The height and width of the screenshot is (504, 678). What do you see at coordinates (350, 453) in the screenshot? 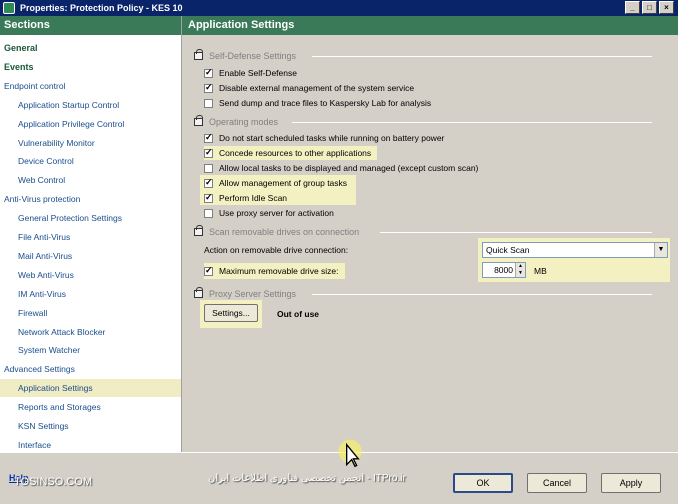
I see `mouse-cursor-icon` at bounding box center [350, 453].